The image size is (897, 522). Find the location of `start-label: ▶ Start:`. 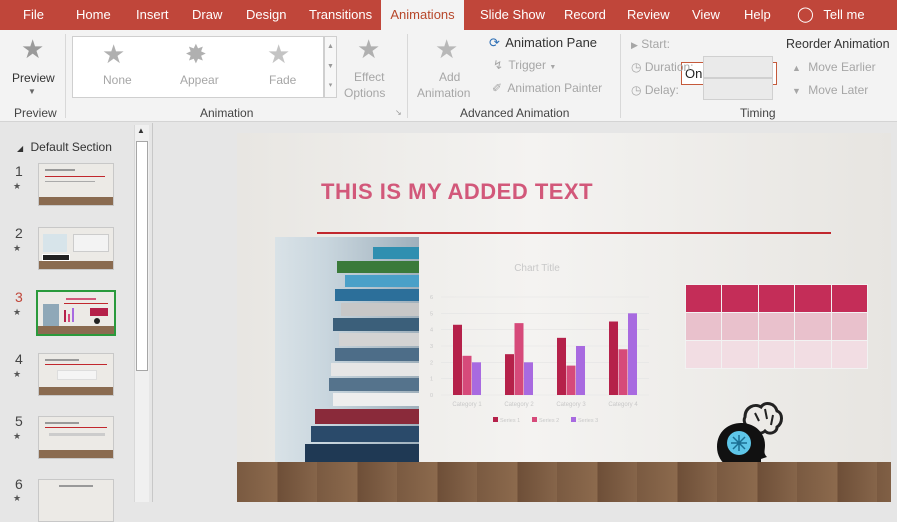

start-label: ▶ Start: is located at coordinates (650, 44).